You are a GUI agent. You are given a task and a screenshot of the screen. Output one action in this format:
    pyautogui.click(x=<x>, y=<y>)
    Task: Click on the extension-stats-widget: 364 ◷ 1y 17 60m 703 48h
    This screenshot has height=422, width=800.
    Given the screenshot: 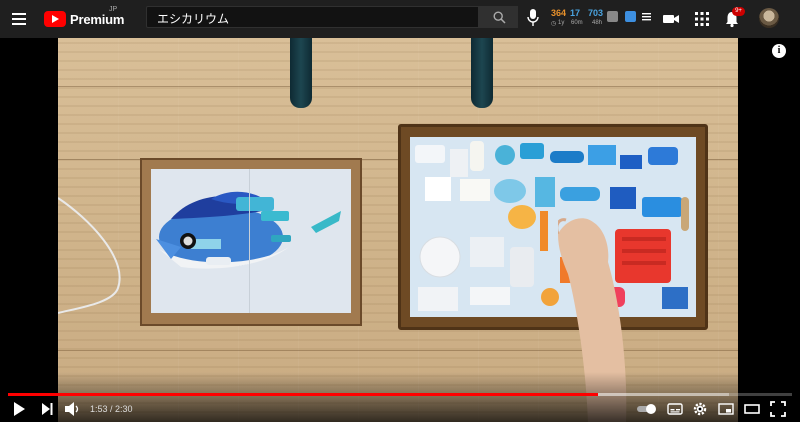 What is the action you would take?
    pyautogui.click(x=600, y=20)
    